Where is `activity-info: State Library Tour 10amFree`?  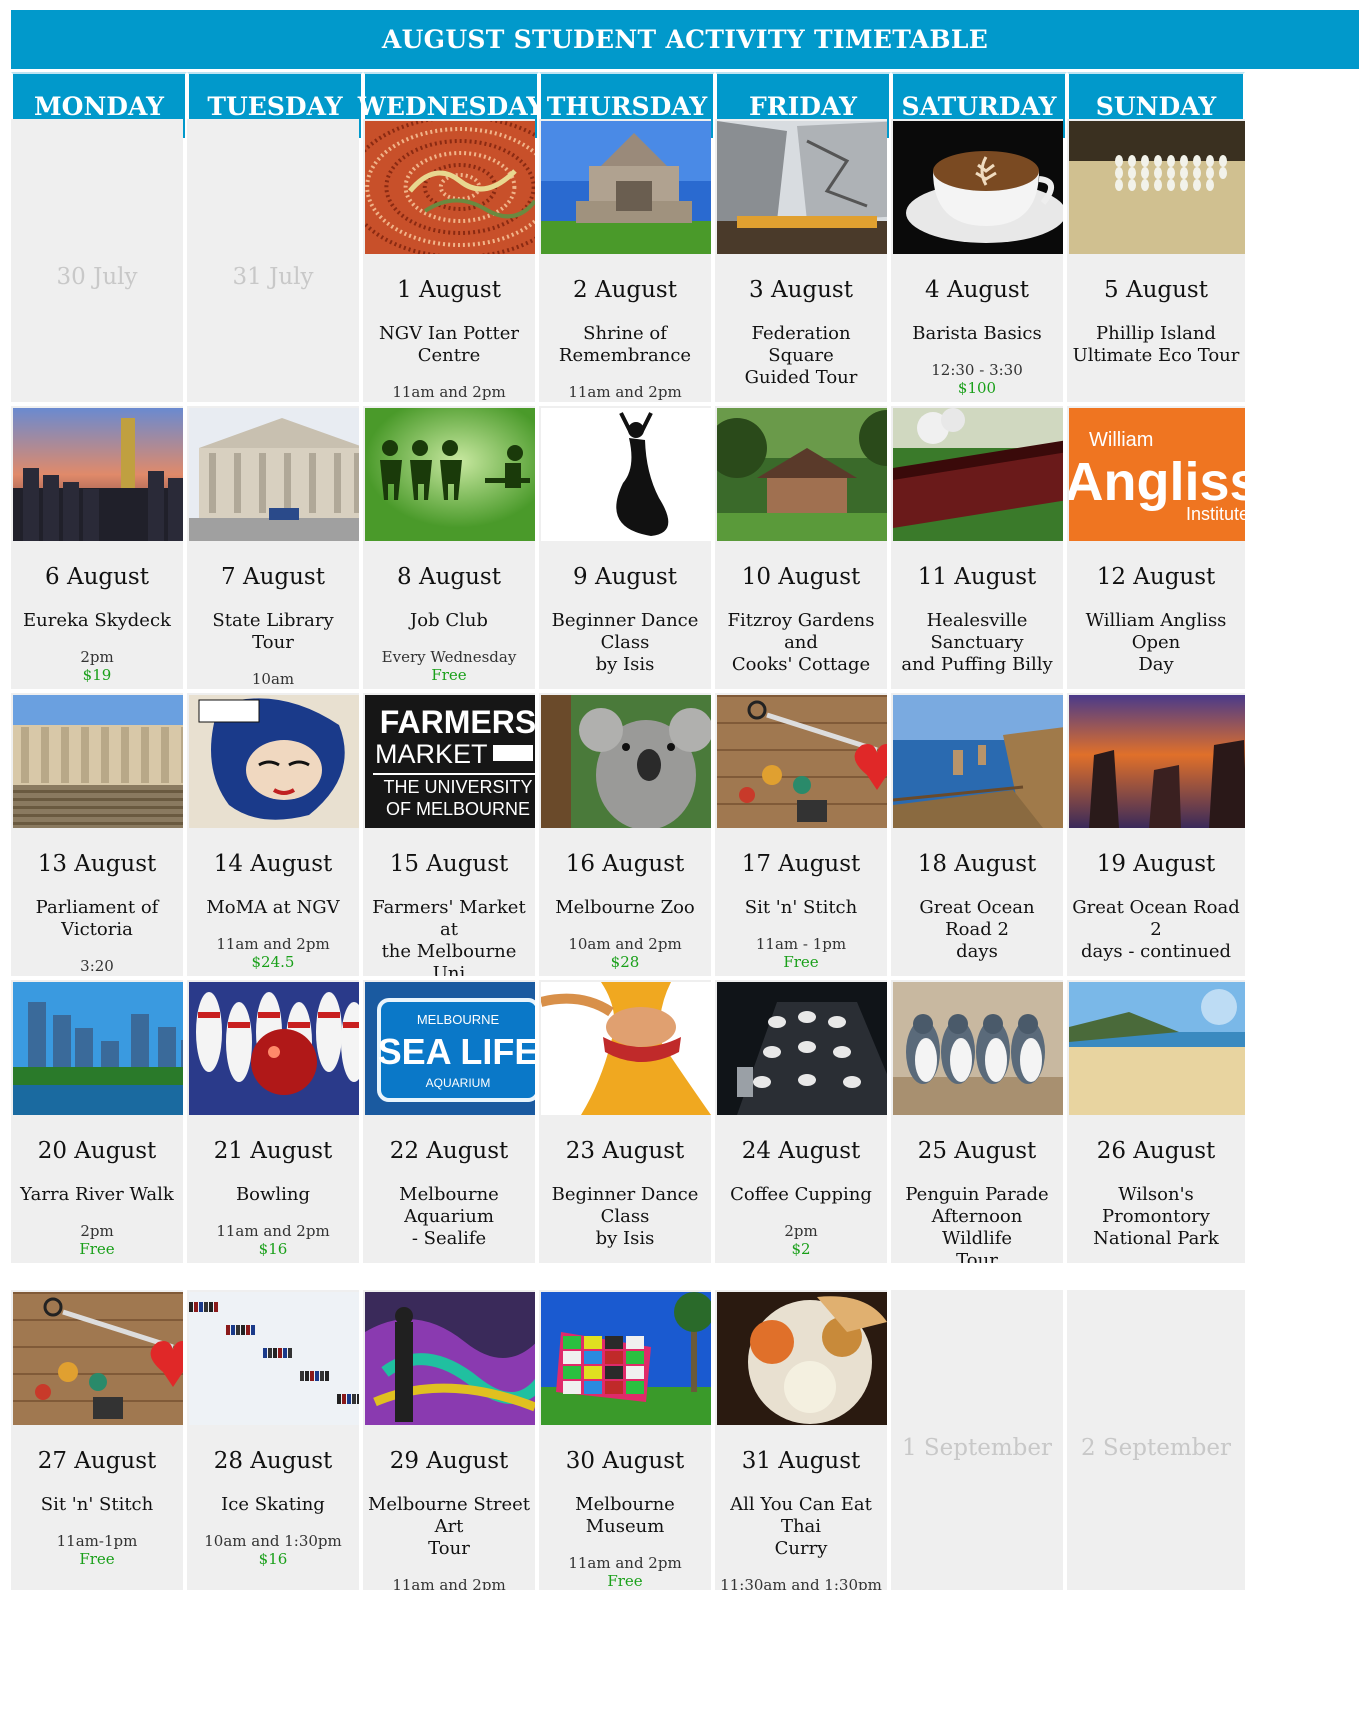
activity-info: State Library Tour 10amFree is located at coordinates (273, 649).